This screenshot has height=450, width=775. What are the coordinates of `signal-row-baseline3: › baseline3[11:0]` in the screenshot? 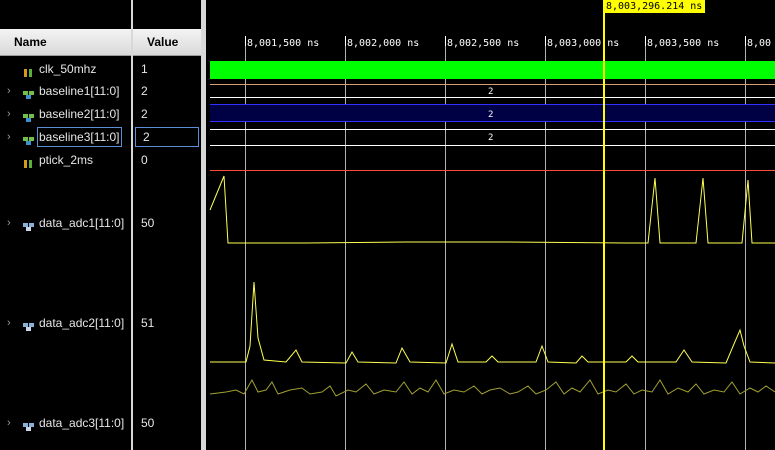 It's located at (65, 137).